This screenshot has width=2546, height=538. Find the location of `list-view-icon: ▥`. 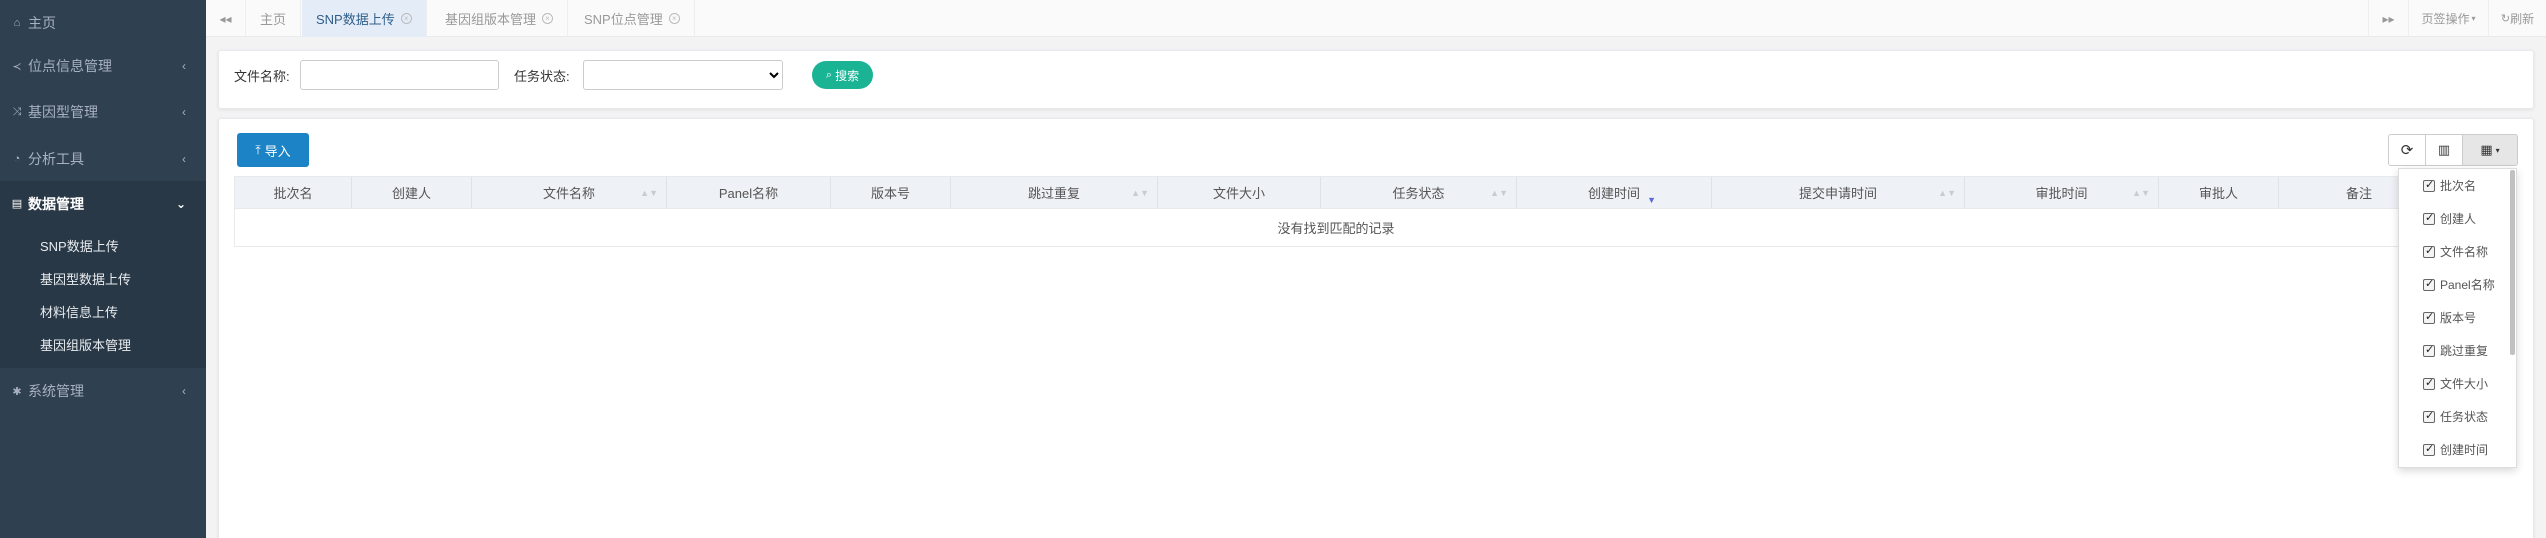

list-view-icon: ▥ is located at coordinates (2444, 149).